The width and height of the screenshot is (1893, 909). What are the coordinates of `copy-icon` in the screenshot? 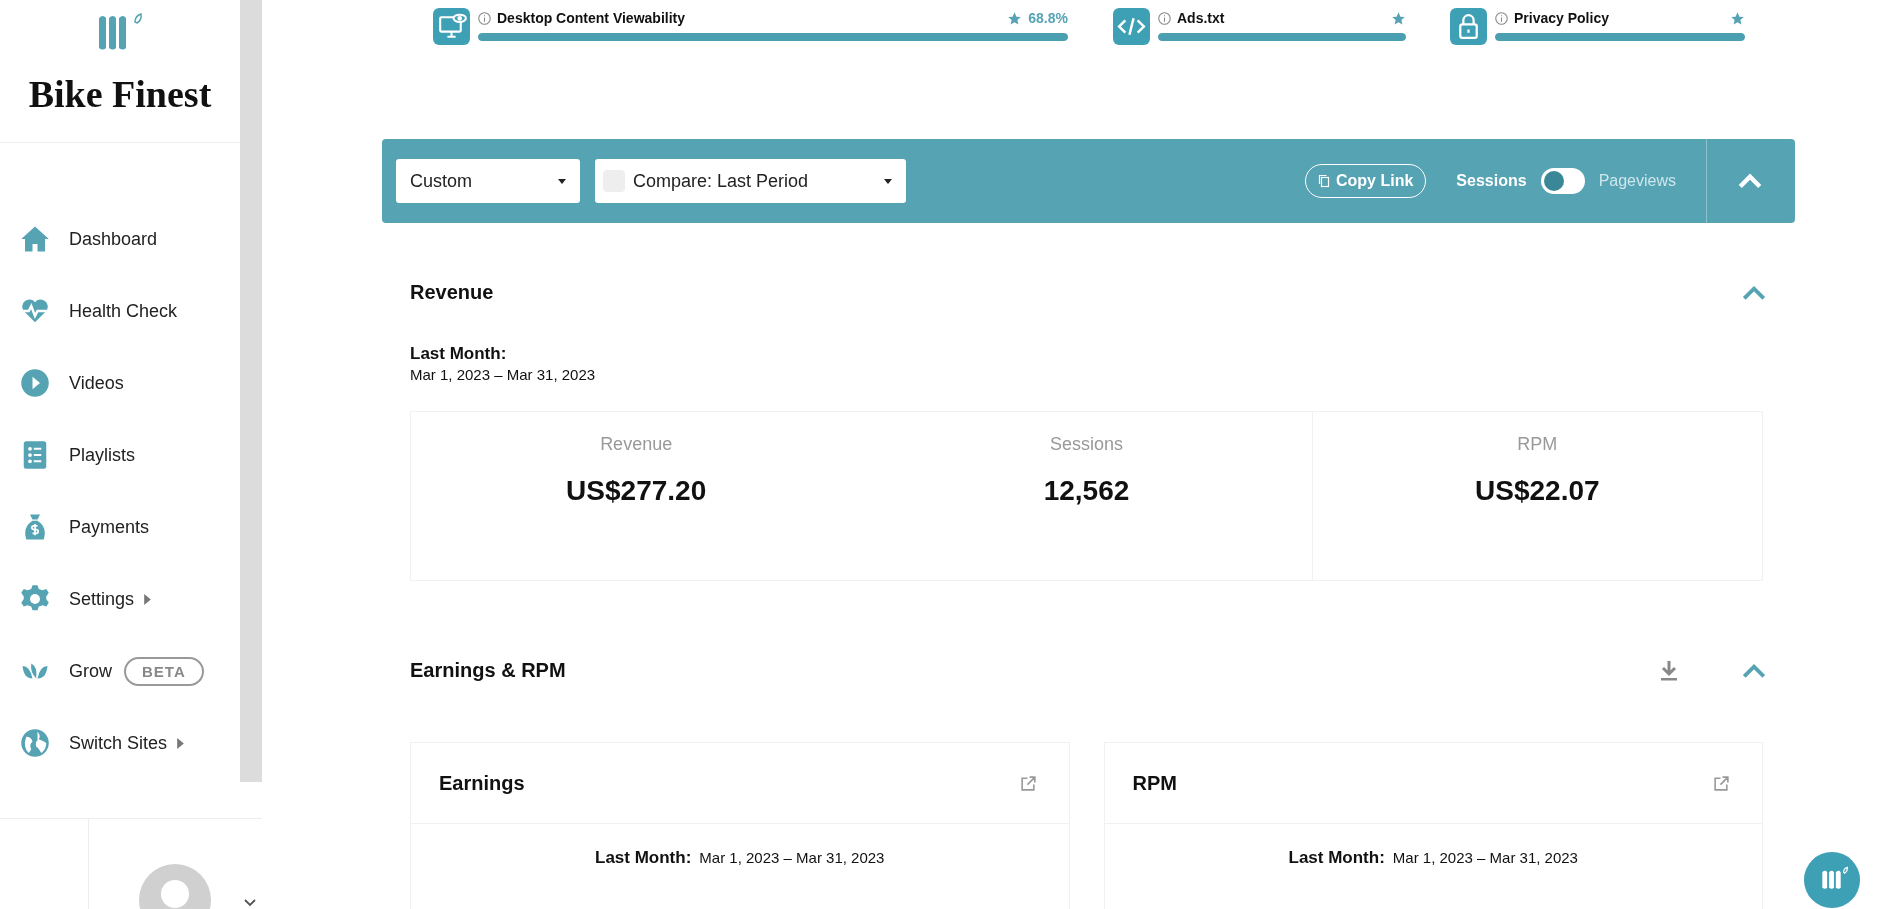 It's located at (1324, 181).